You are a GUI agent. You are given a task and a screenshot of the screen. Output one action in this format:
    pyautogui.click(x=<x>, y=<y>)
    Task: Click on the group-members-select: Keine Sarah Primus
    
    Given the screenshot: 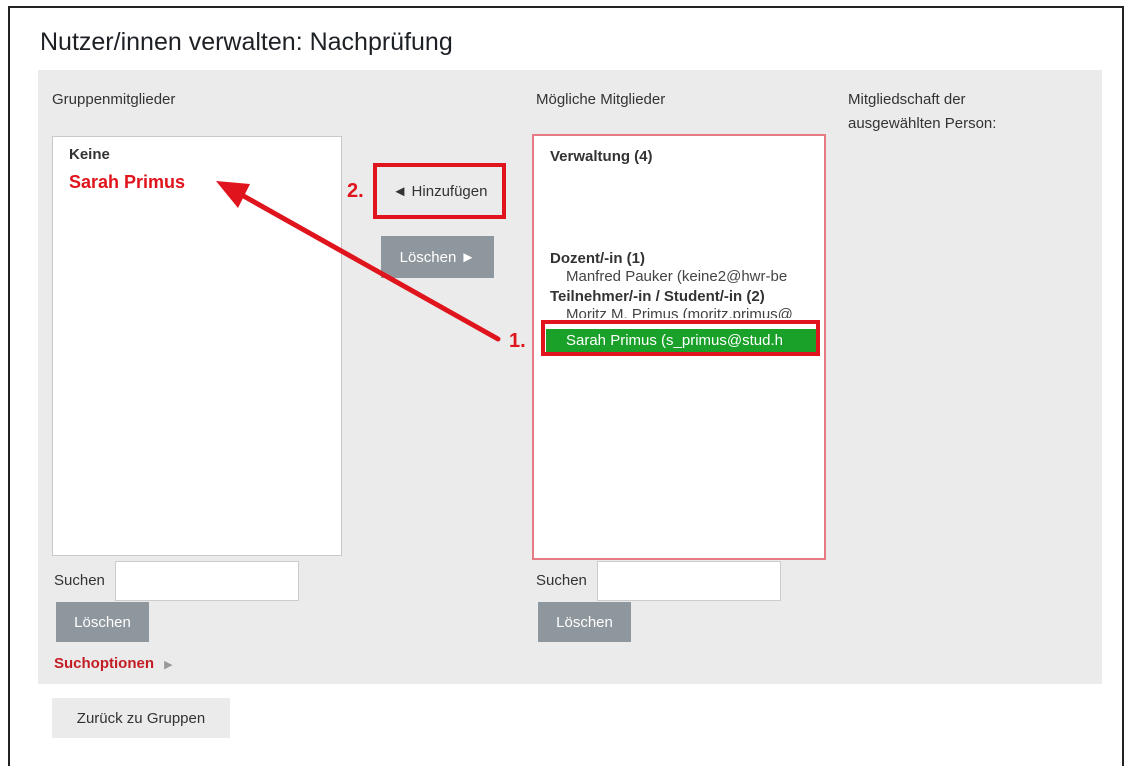 What is the action you would take?
    pyautogui.click(x=197, y=346)
    